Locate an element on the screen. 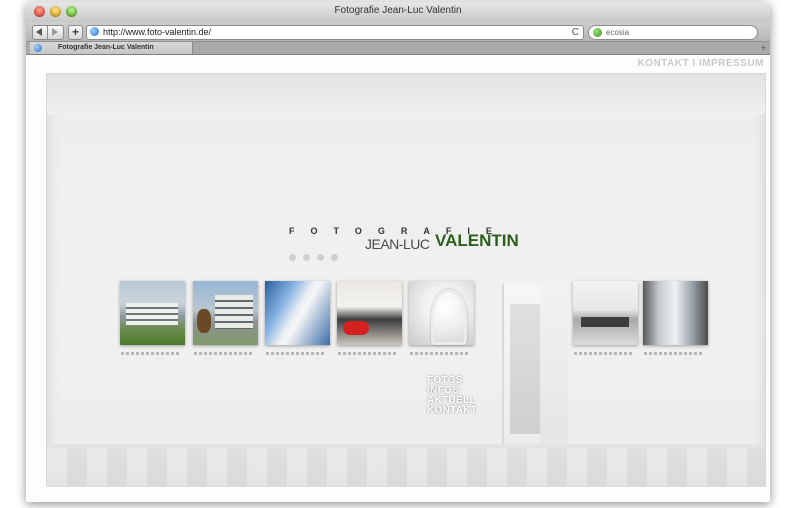 The width and height of the screenshot is (792, 508). tab-label: Fotografie Jean-Luc Valentin is located at coordinates (106, 47).